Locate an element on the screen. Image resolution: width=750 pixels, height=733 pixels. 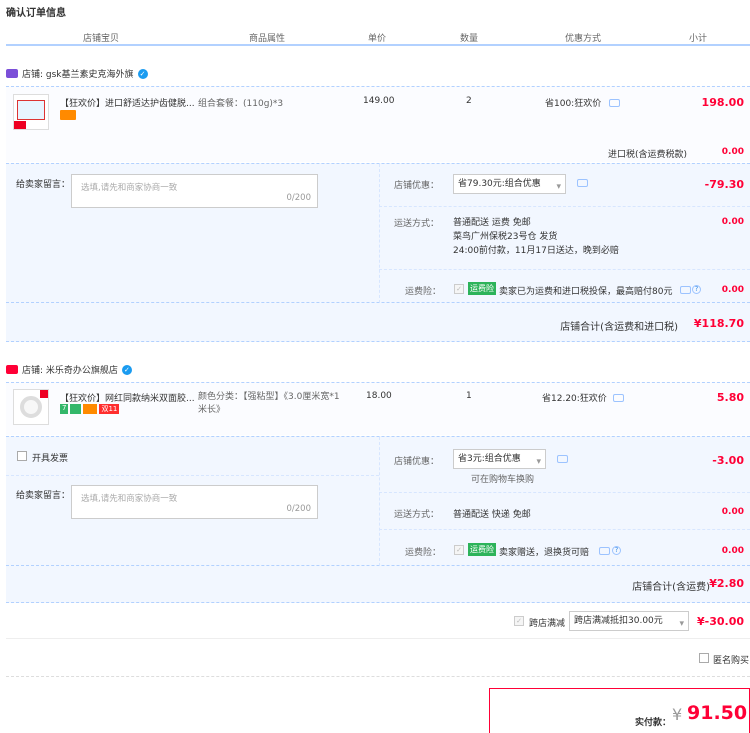
col-quantity: 数量 is located at coordinates (469, 39).